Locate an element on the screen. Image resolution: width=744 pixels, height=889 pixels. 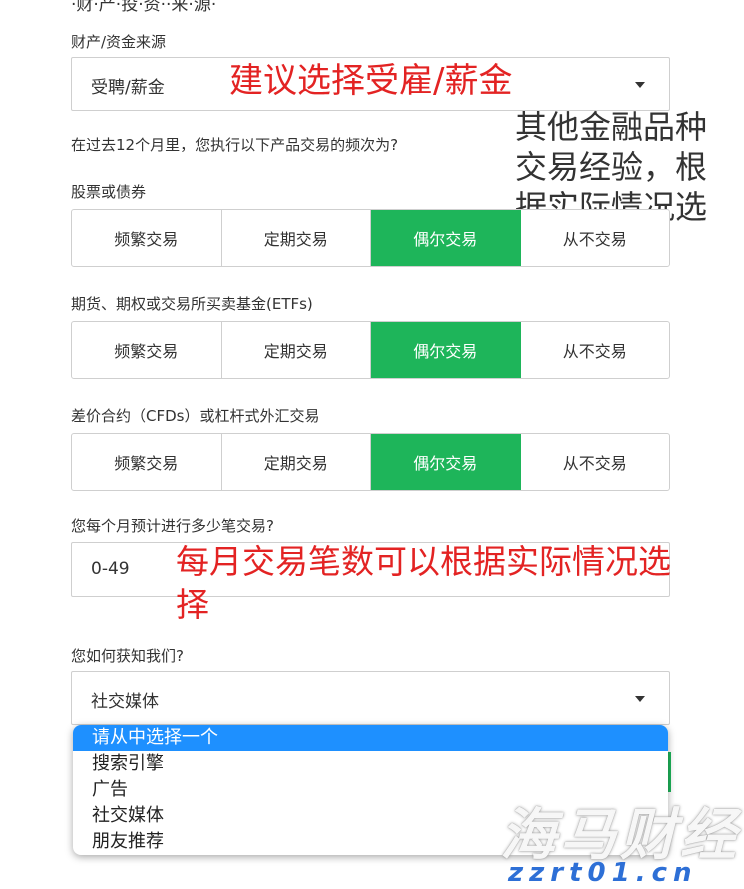
dropdown-option: 请从中选择一个 is located at coordinates (370, 738).